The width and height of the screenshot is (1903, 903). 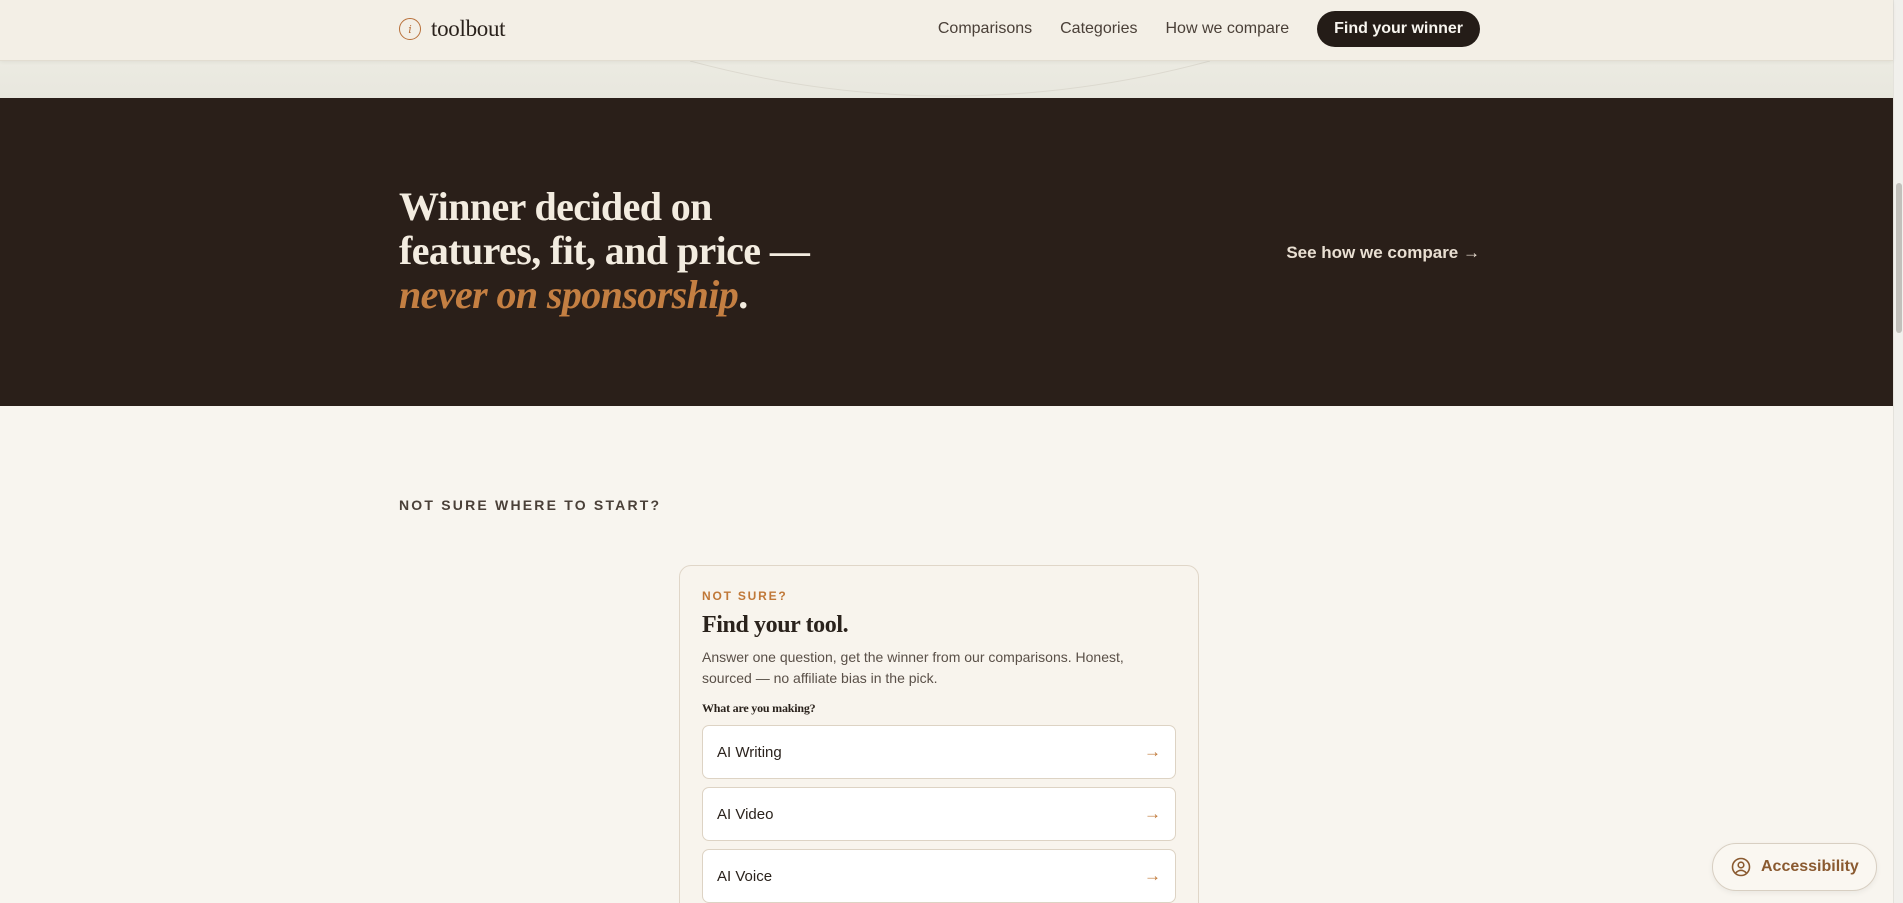 I want to click on nav-how-we-compare: How we compare, so click(x=1228, y=29).